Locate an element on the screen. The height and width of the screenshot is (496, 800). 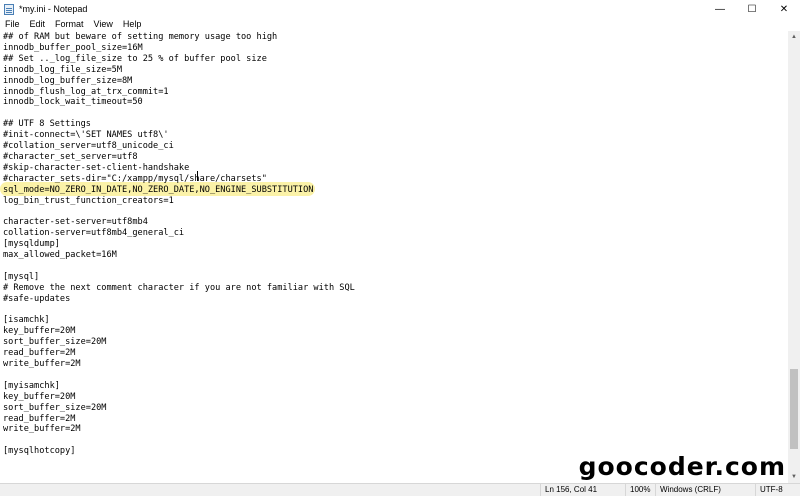
text-line: ## UTF 8 Settings is located at coordinates (47, 124).